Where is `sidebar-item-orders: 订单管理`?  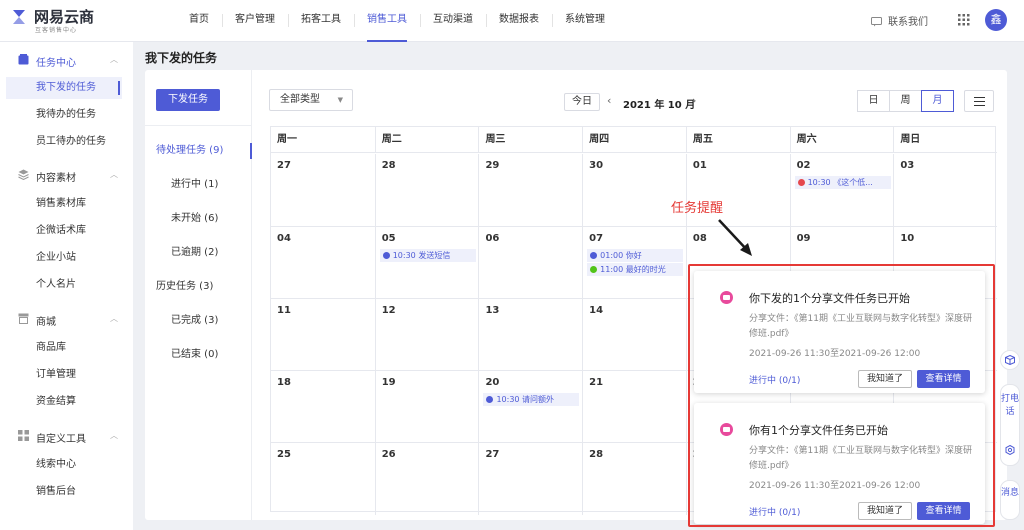
sidebar-item-orders: 订单管理 is located at coordinates (64, 375).